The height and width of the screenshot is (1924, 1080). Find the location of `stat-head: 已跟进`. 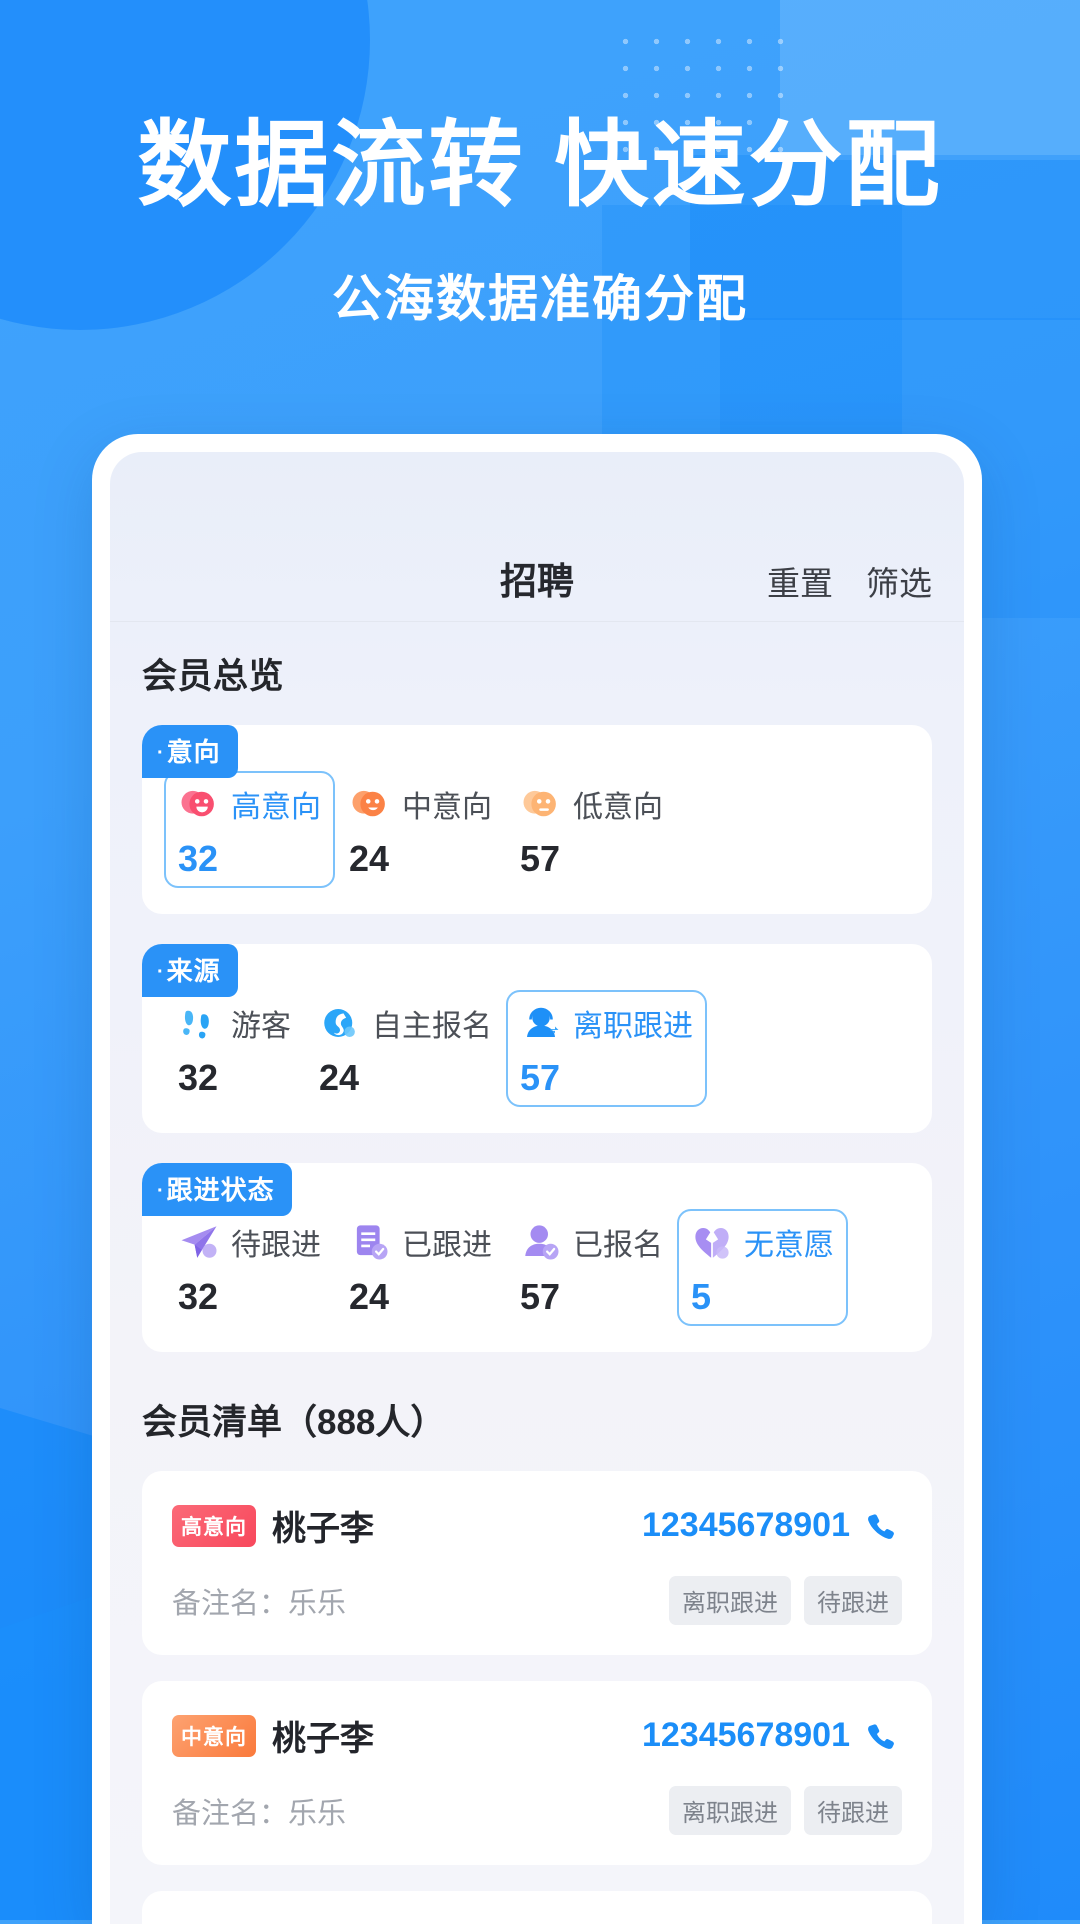

stat-head: 已跟进 is located at coordinates (420, 1242).